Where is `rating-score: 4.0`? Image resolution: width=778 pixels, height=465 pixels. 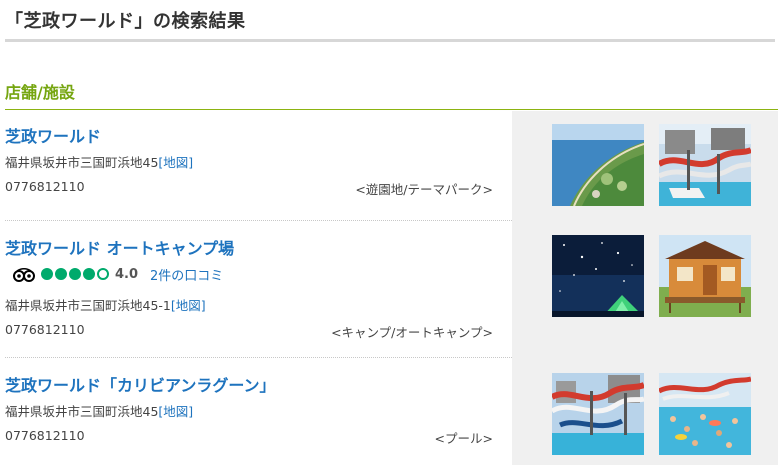 rating-score: 4.0 is located at coordinates (127, 274).